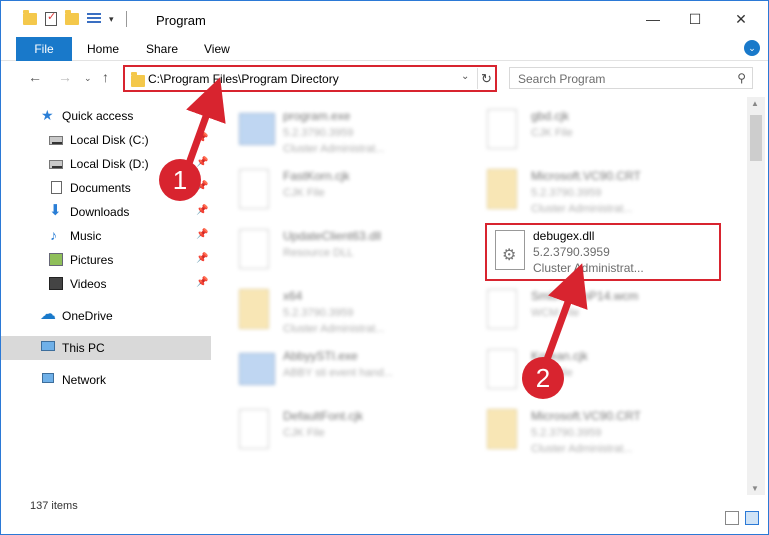 The height and width of the screenshot is (535, 769). Describe the element at coordinates (55, 210) in the screenshot. I see `downloads-icon: ⬇` at that location.